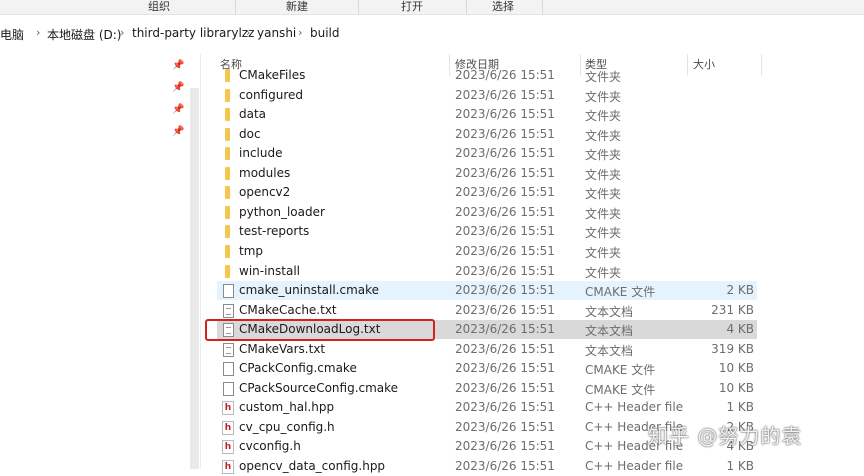 This screenshot has width=864, height=476. What do you see at coordinates (271, 94) in the screenshot?
I see `file-name: configured` at bounding box center [271, 94].